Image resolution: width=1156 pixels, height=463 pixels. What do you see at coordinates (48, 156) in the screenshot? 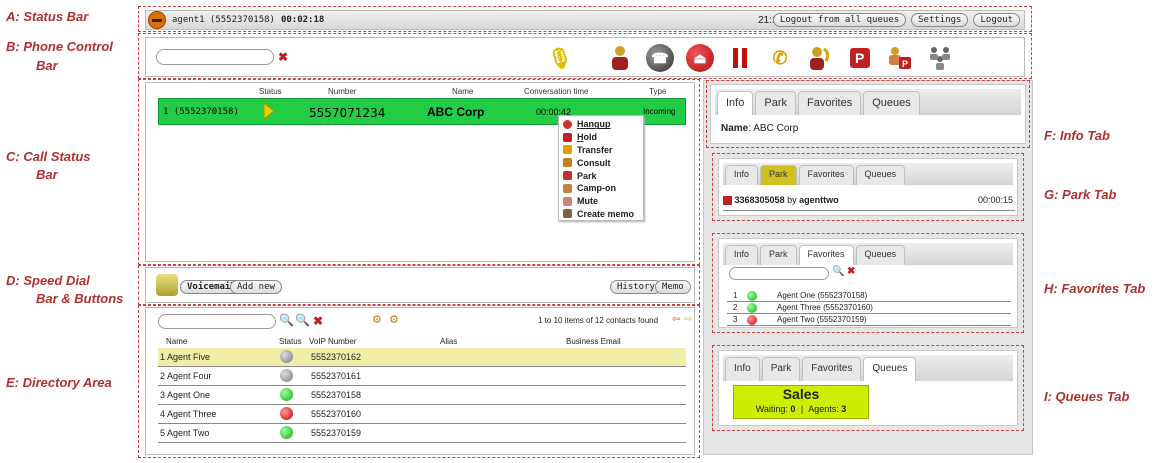
I see `annotation-c1: C: Call Status` at bounding box center [48, 156].